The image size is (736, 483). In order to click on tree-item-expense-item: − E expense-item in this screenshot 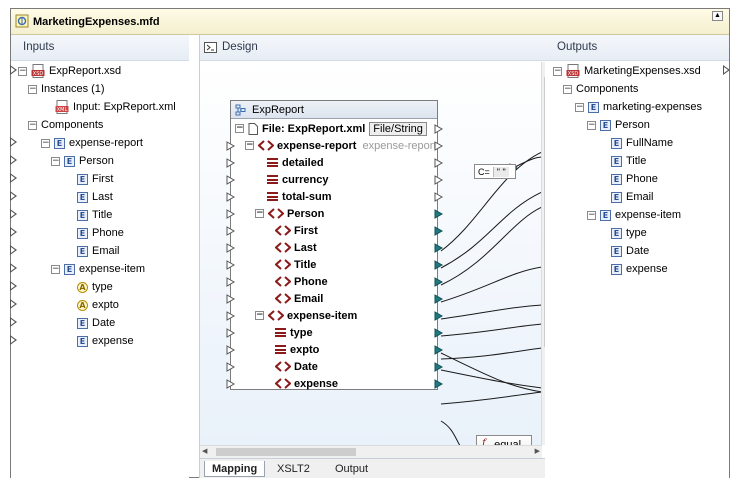, I will do `click(98, 269)`.